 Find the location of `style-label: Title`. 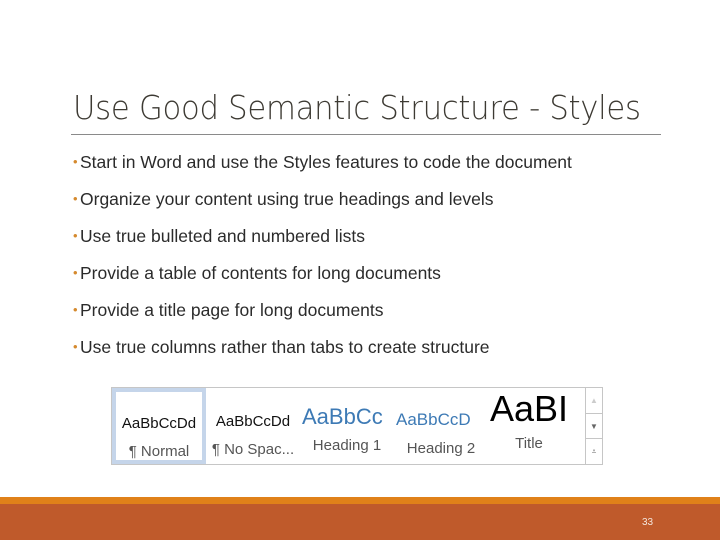

style-label: Title is located at coordinates (529, 443).